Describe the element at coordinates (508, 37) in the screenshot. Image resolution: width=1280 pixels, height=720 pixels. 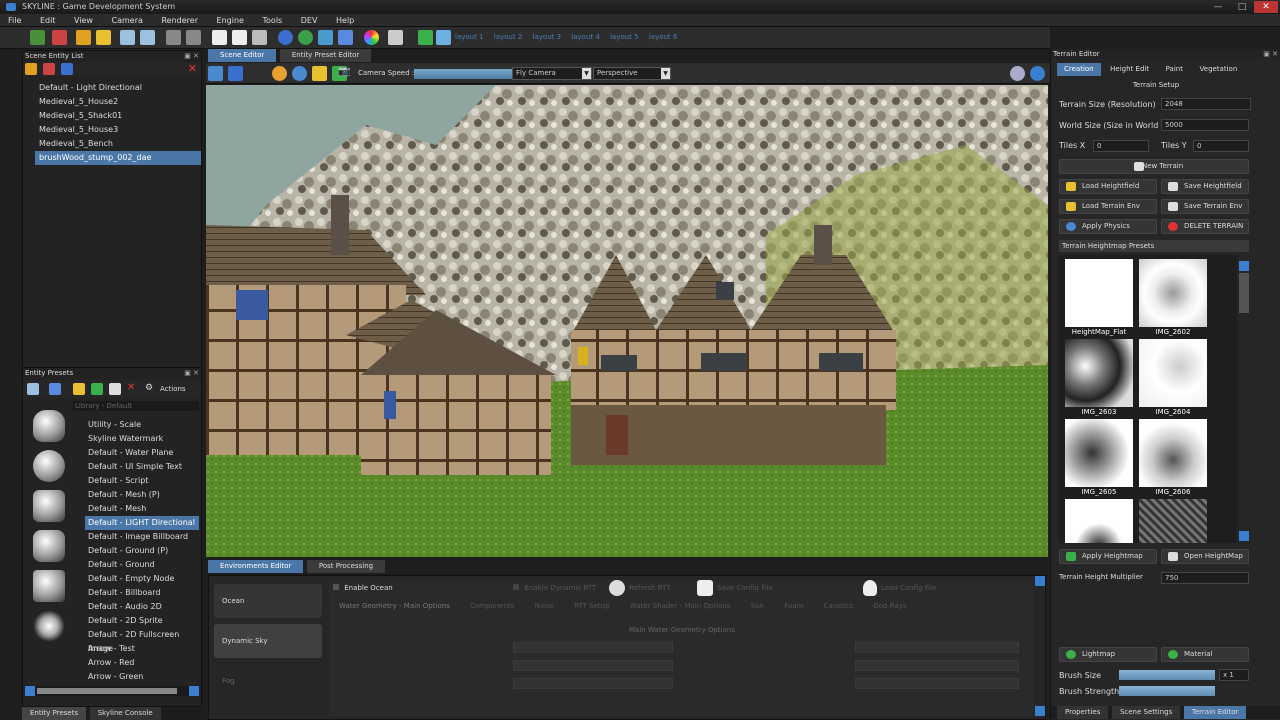
I see `layout-2: layout 2` at that location.